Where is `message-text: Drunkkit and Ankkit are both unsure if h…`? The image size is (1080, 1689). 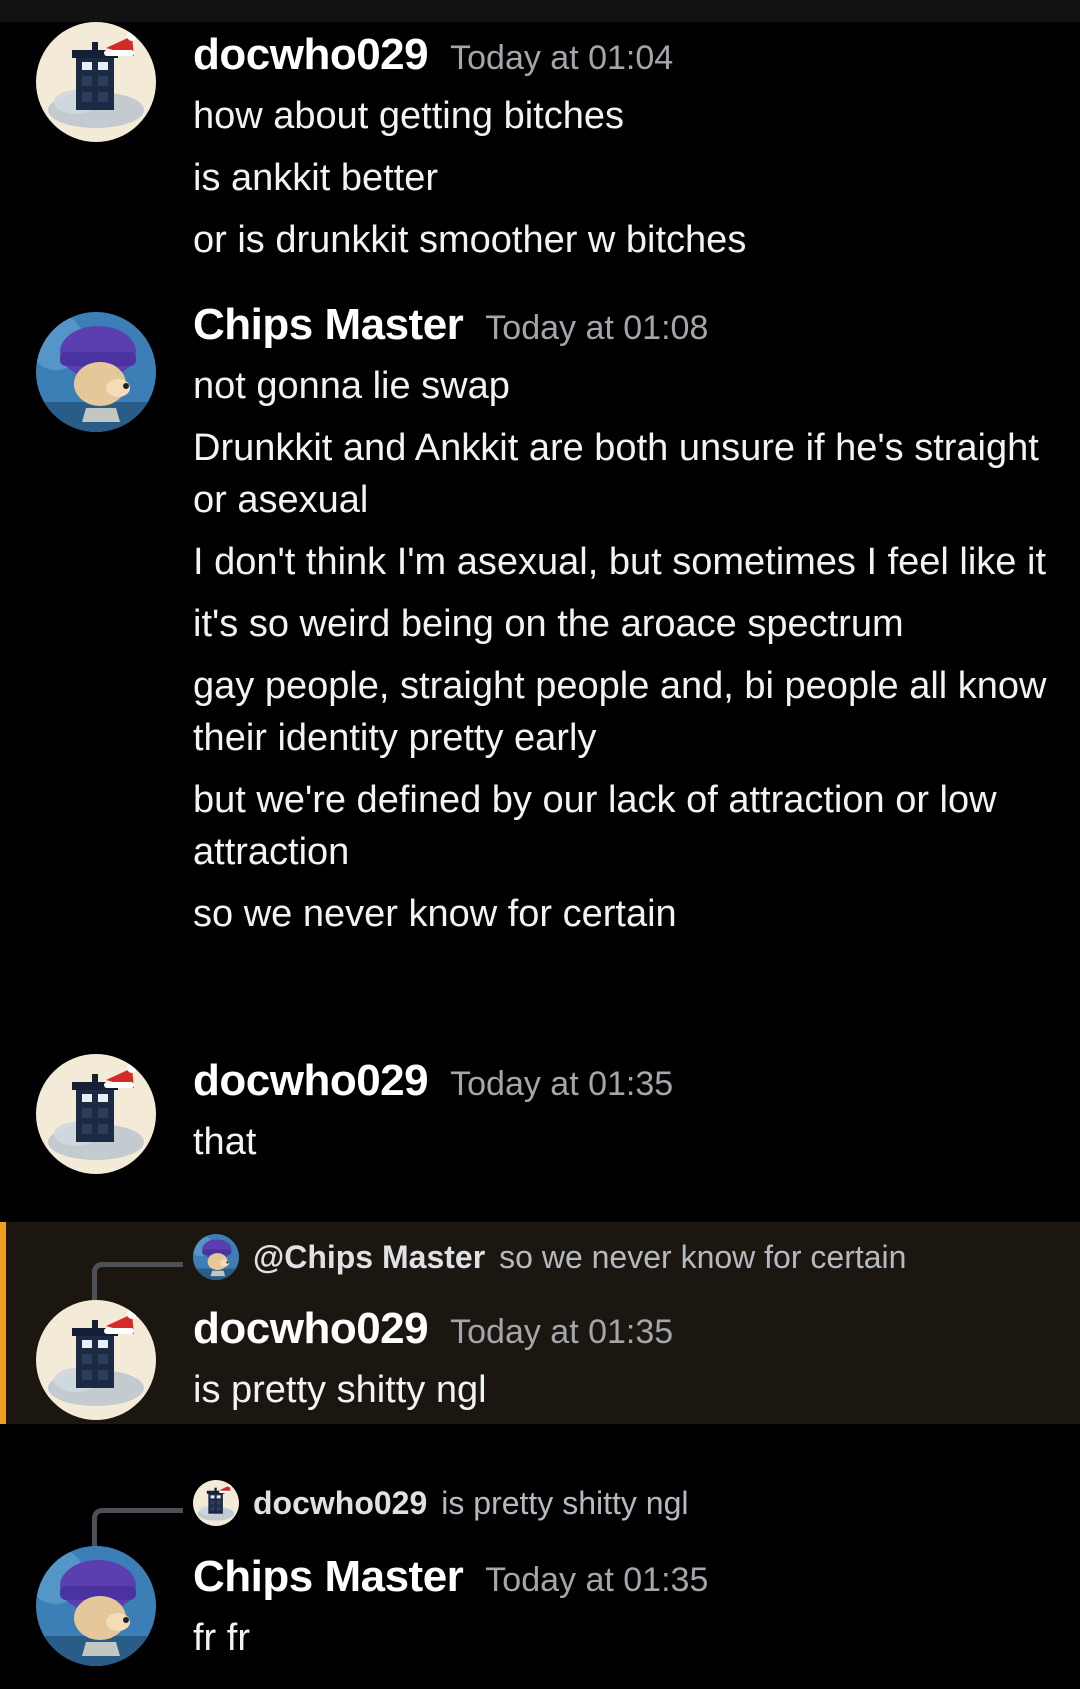 message-text: Drunkkit and Ankkit are both unsure if h… is located at coordinates (616, 474).